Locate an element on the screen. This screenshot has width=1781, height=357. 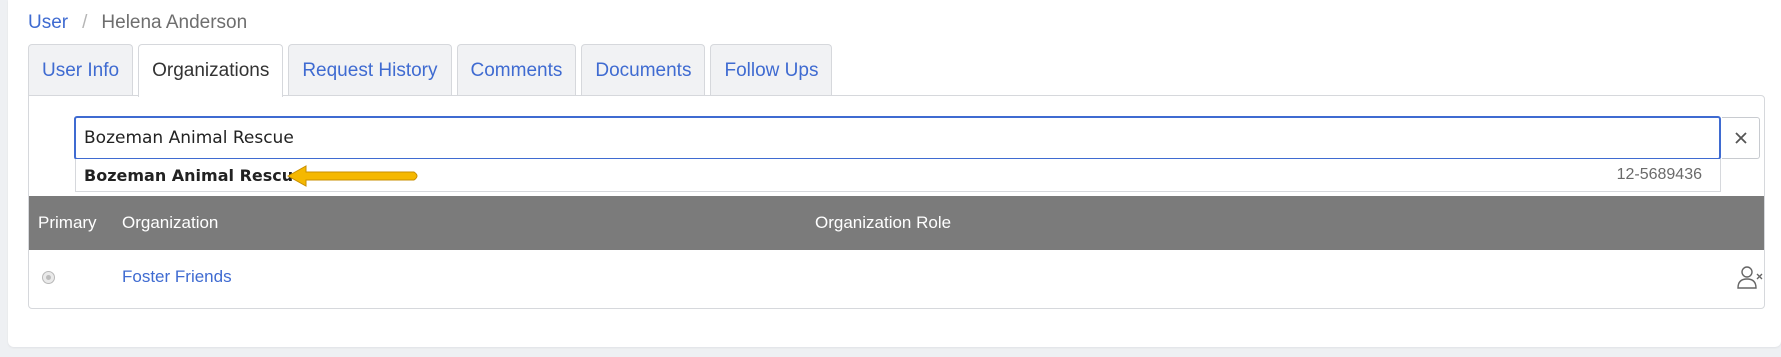
tab-organizations: Organizations is located at coordinates (211, 70).